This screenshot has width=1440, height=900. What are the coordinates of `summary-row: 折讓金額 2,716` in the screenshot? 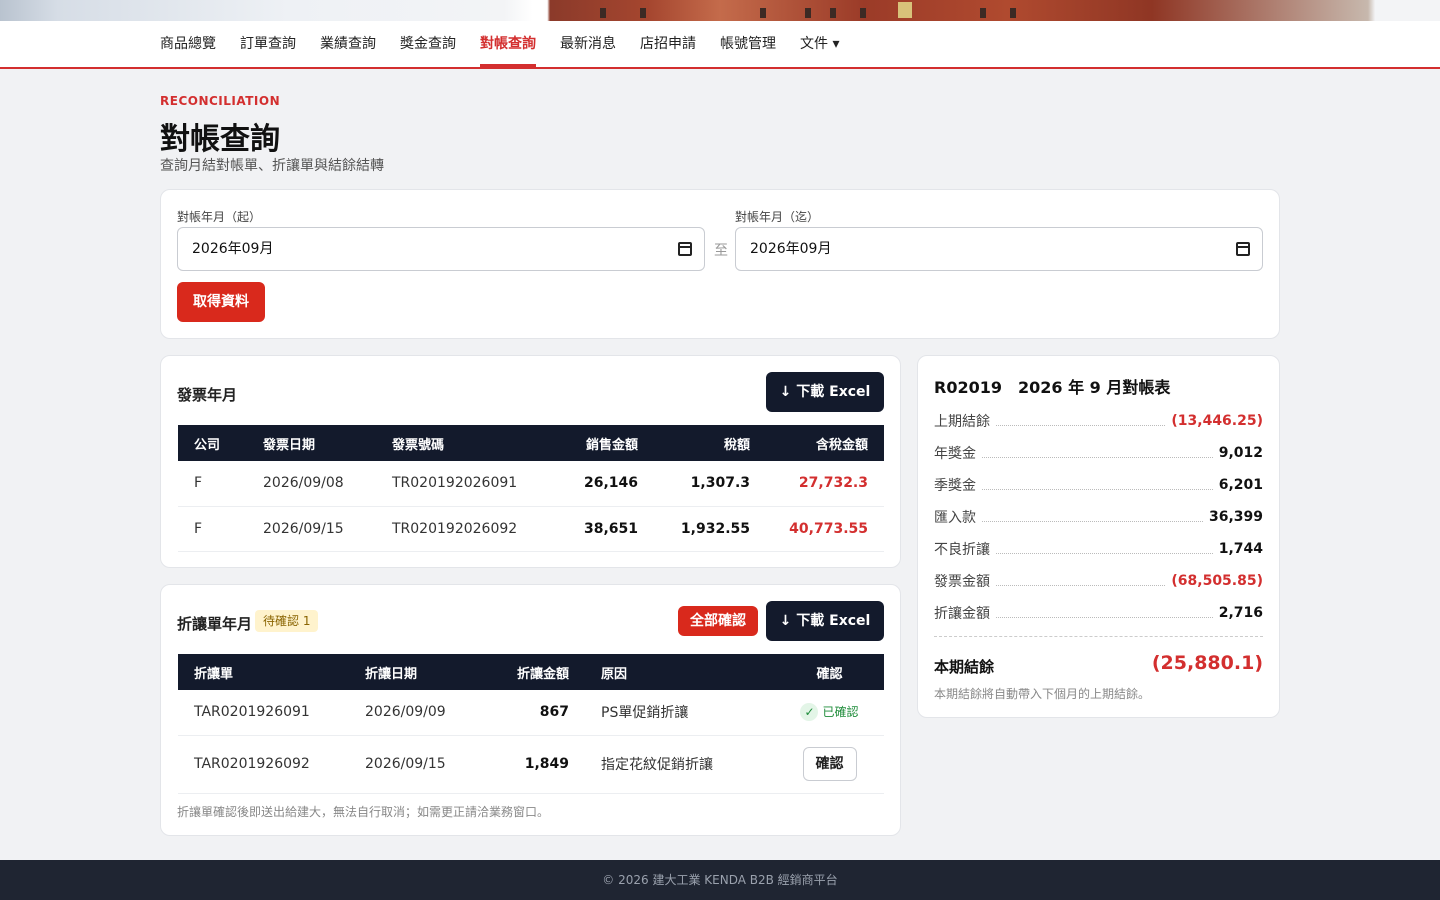 It's located at (1098, 613).